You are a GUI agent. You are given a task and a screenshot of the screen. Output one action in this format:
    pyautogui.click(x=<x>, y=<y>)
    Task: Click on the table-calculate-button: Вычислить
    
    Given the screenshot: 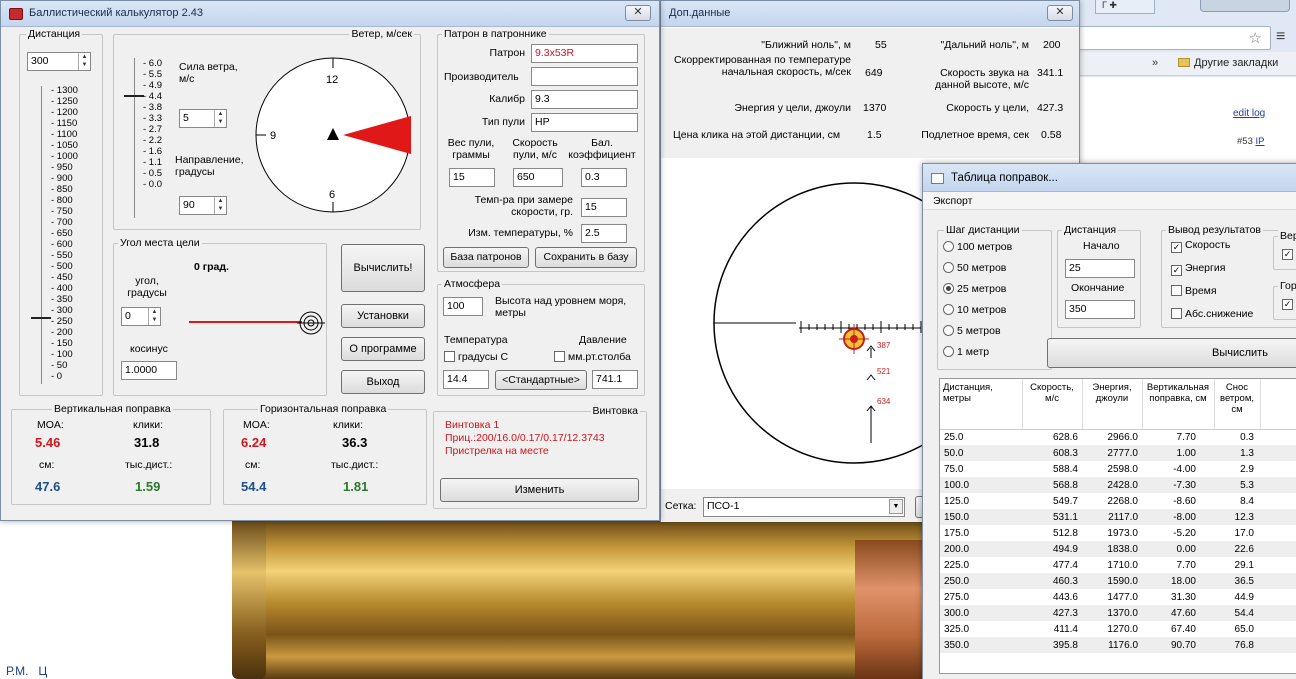 What is the action you would take?
    pyautogui.click(x=1171, y=353)
    